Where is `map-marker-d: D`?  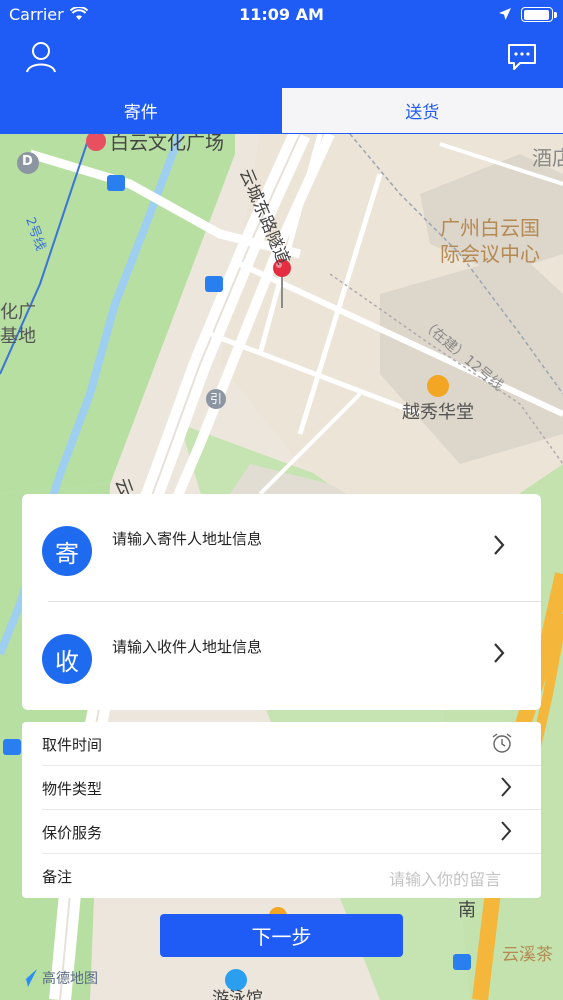
map-marker-d: D is located at coordinates (27, 161).